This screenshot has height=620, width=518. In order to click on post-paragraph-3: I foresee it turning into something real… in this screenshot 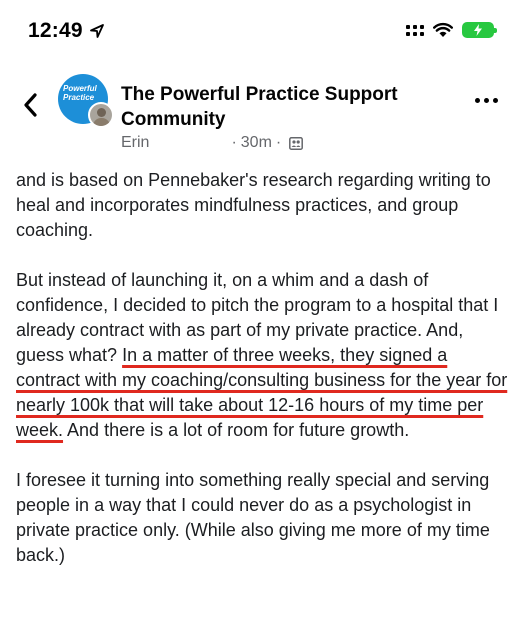, I will do `click(253, 517)`.